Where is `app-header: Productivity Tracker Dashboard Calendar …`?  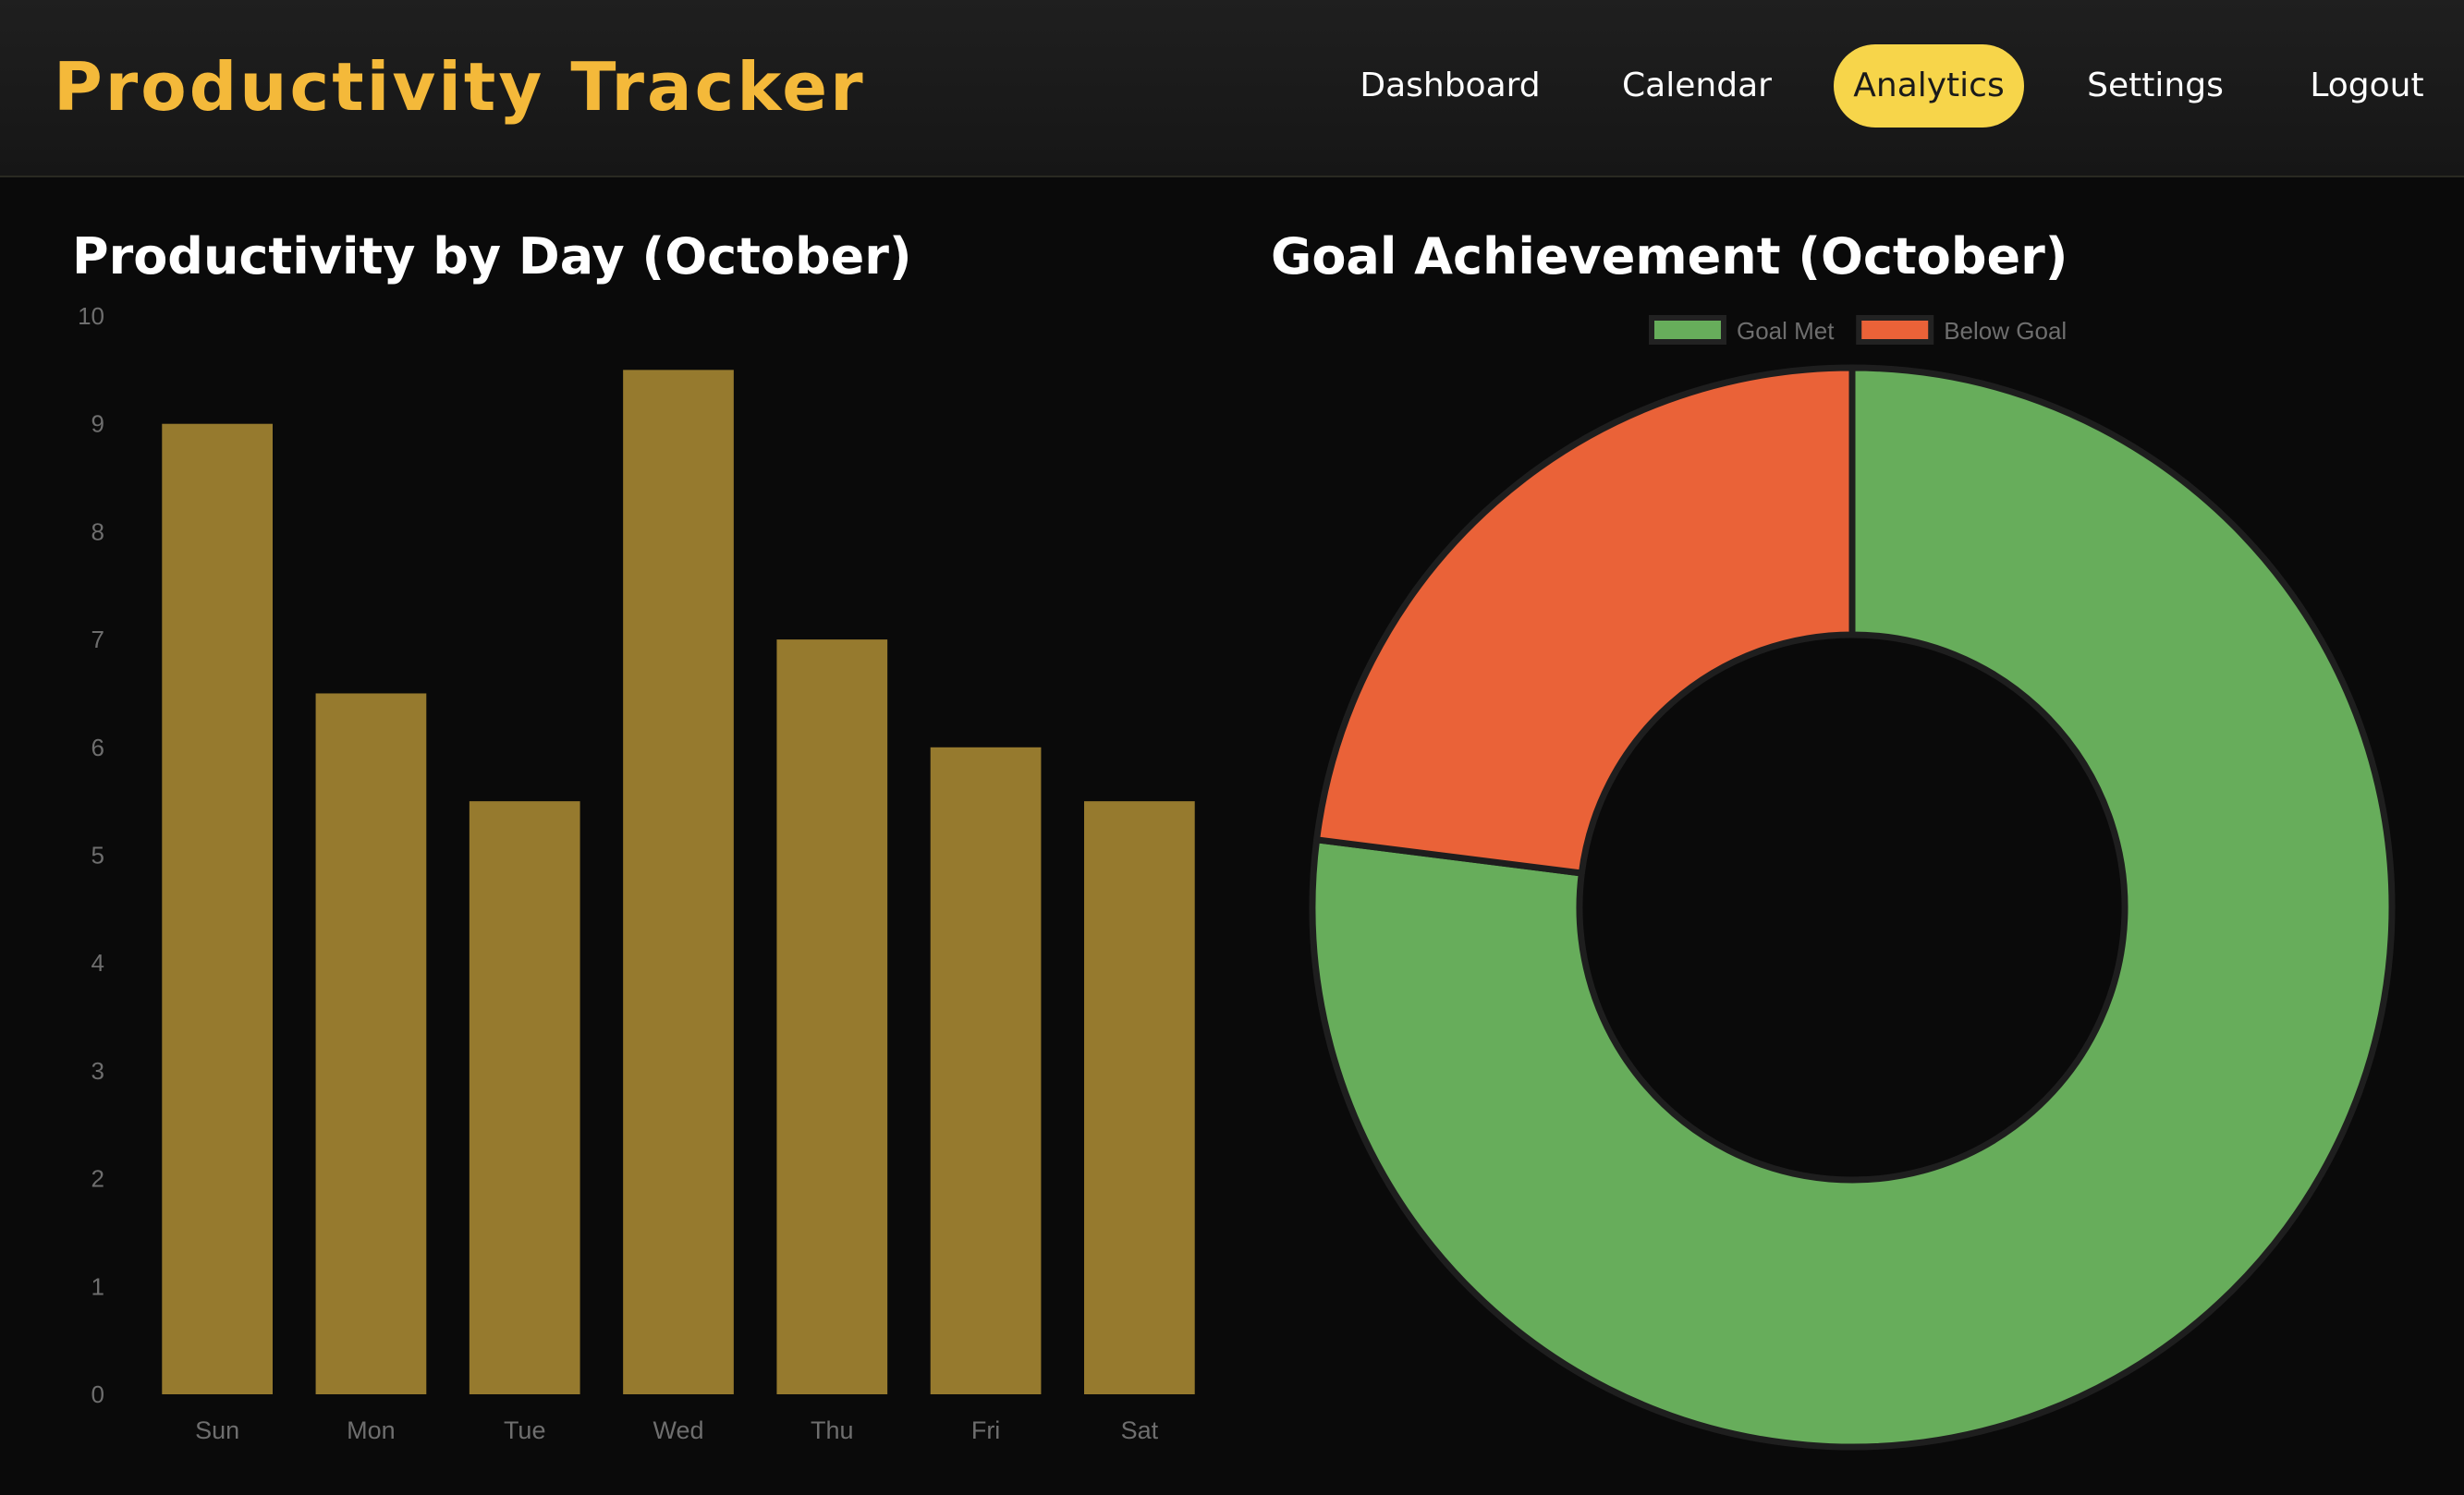 app-header: Productivity Tracker Dashboard Calendar … is located at coordinates (1232, 88).